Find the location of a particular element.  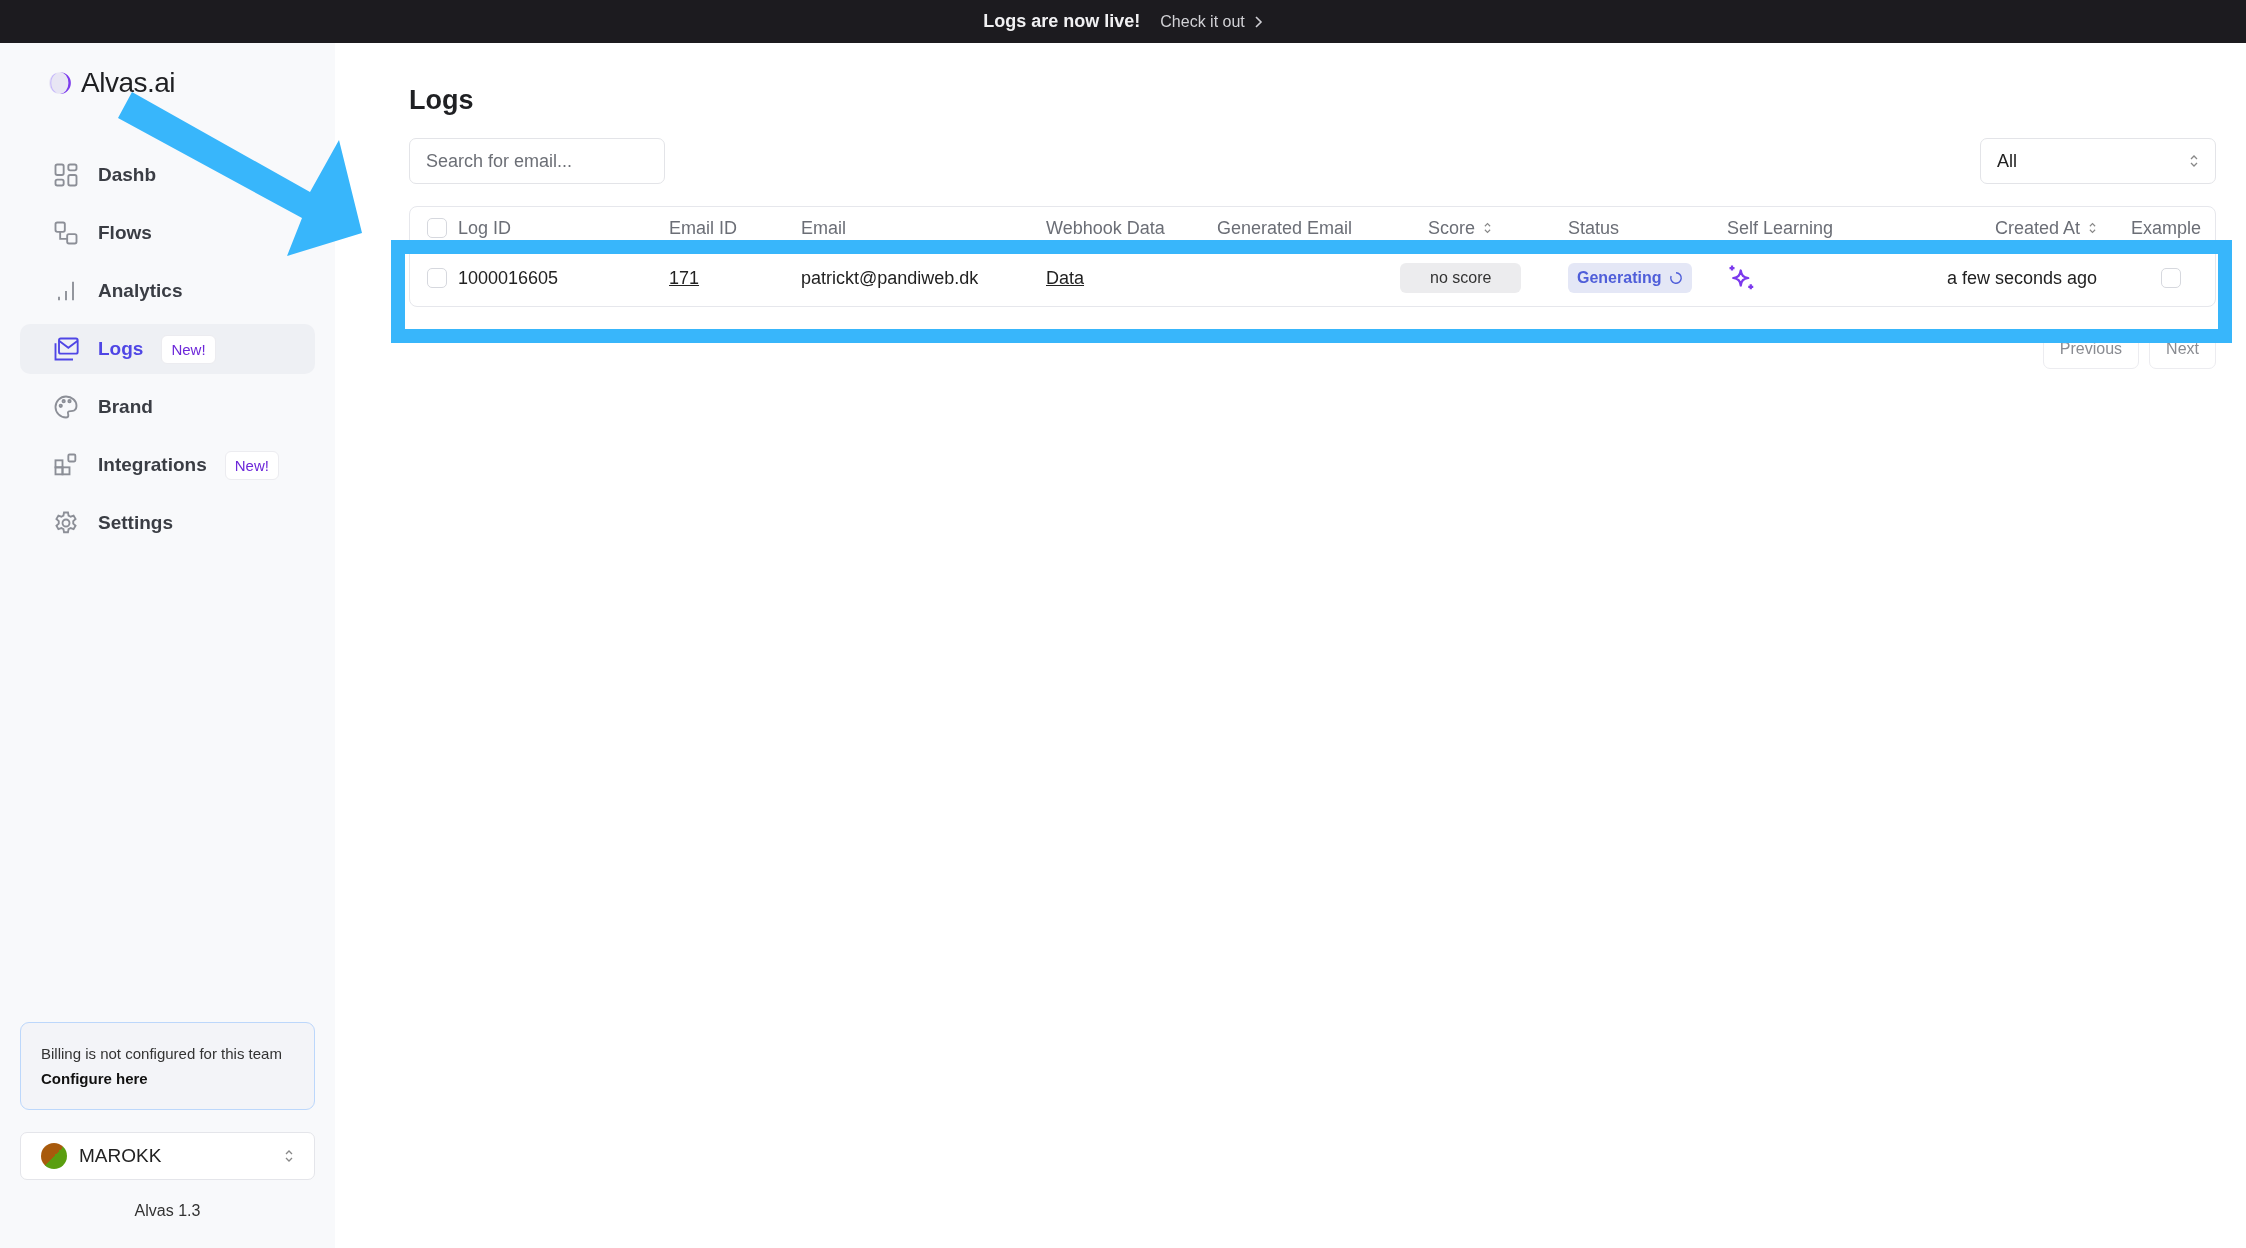

nav-label: Settings is located at coordinates (135, 523).